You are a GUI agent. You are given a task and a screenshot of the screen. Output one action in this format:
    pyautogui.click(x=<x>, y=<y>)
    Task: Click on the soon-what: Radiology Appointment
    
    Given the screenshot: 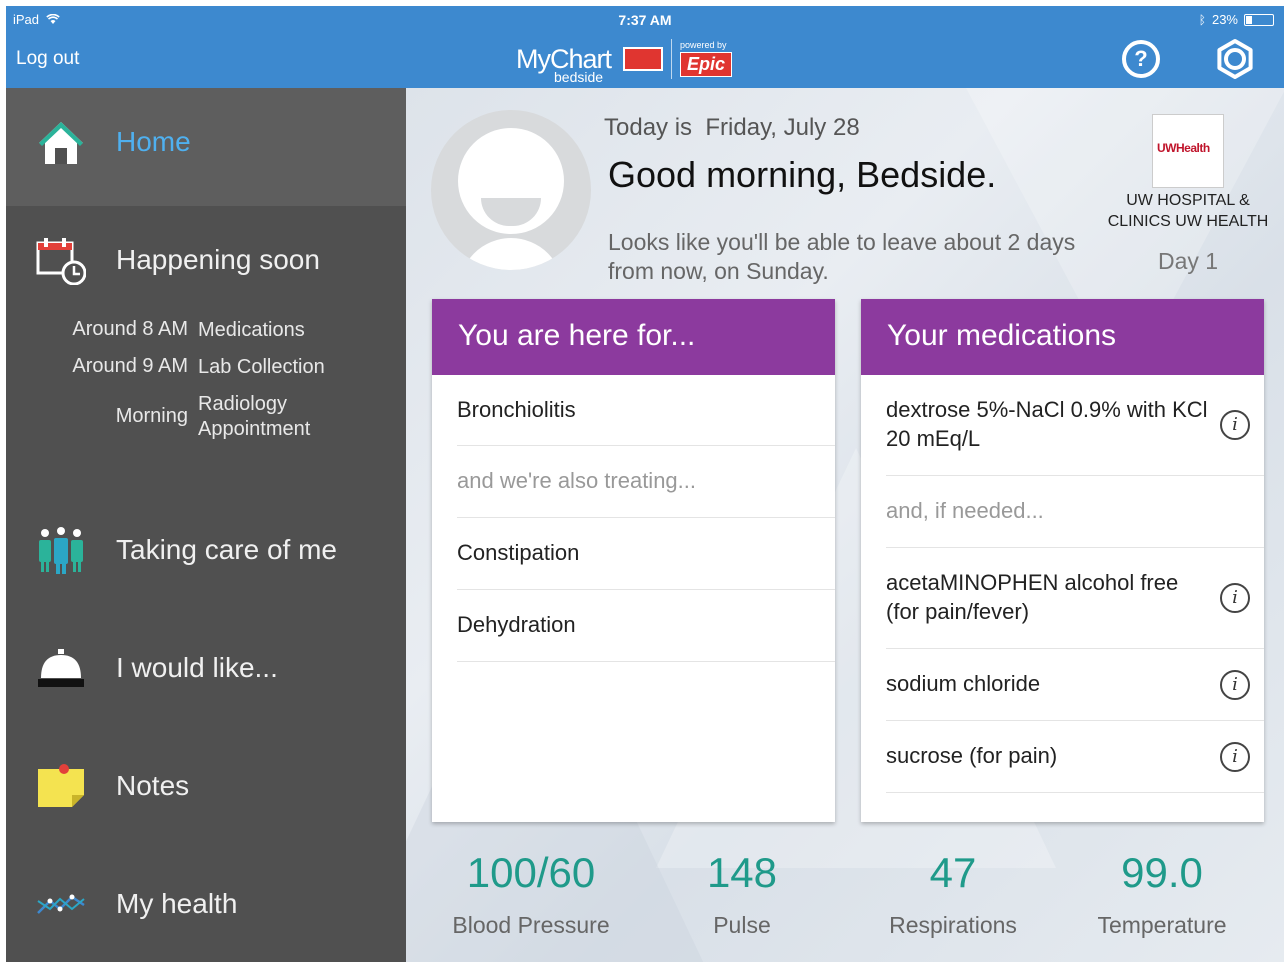 What is the action you would take?
    pyautogui.click(x=254, y=416)
    